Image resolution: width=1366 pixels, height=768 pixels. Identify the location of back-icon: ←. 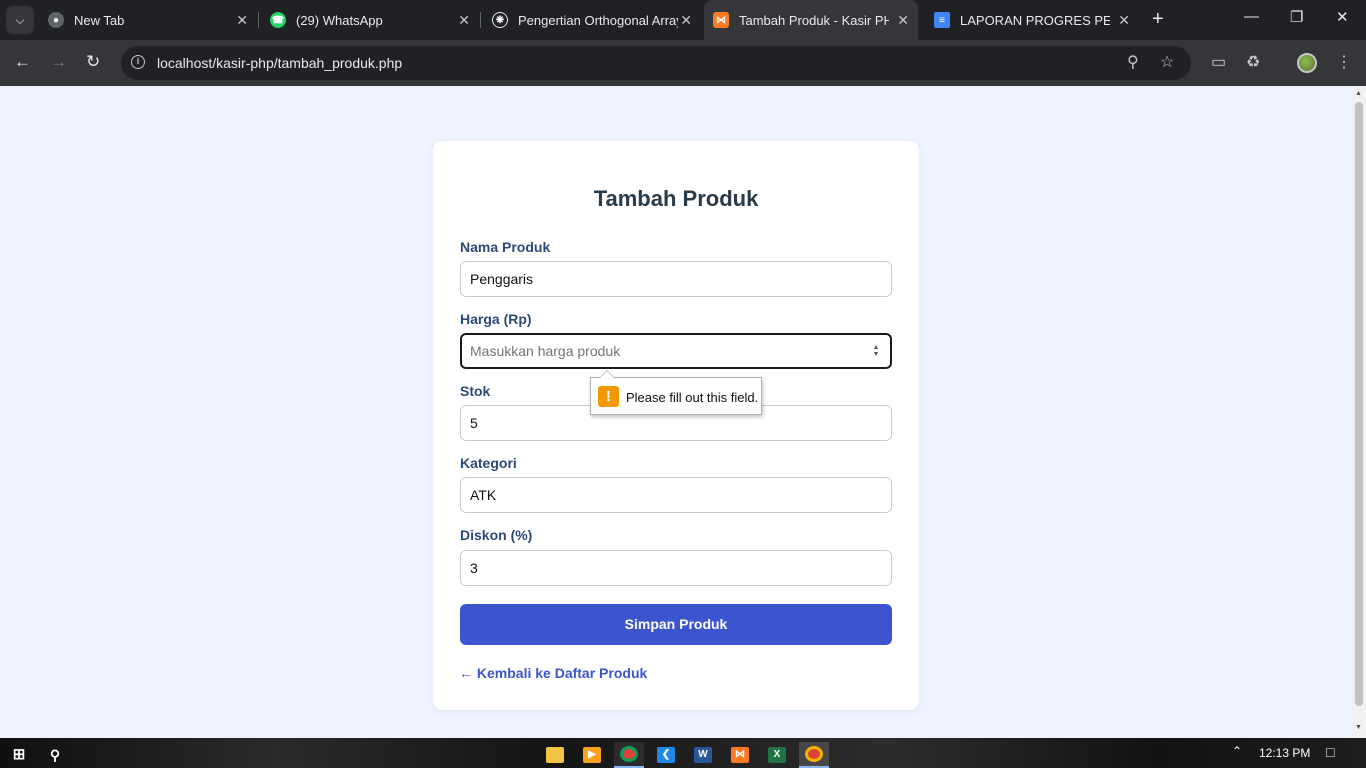
(22, 62).